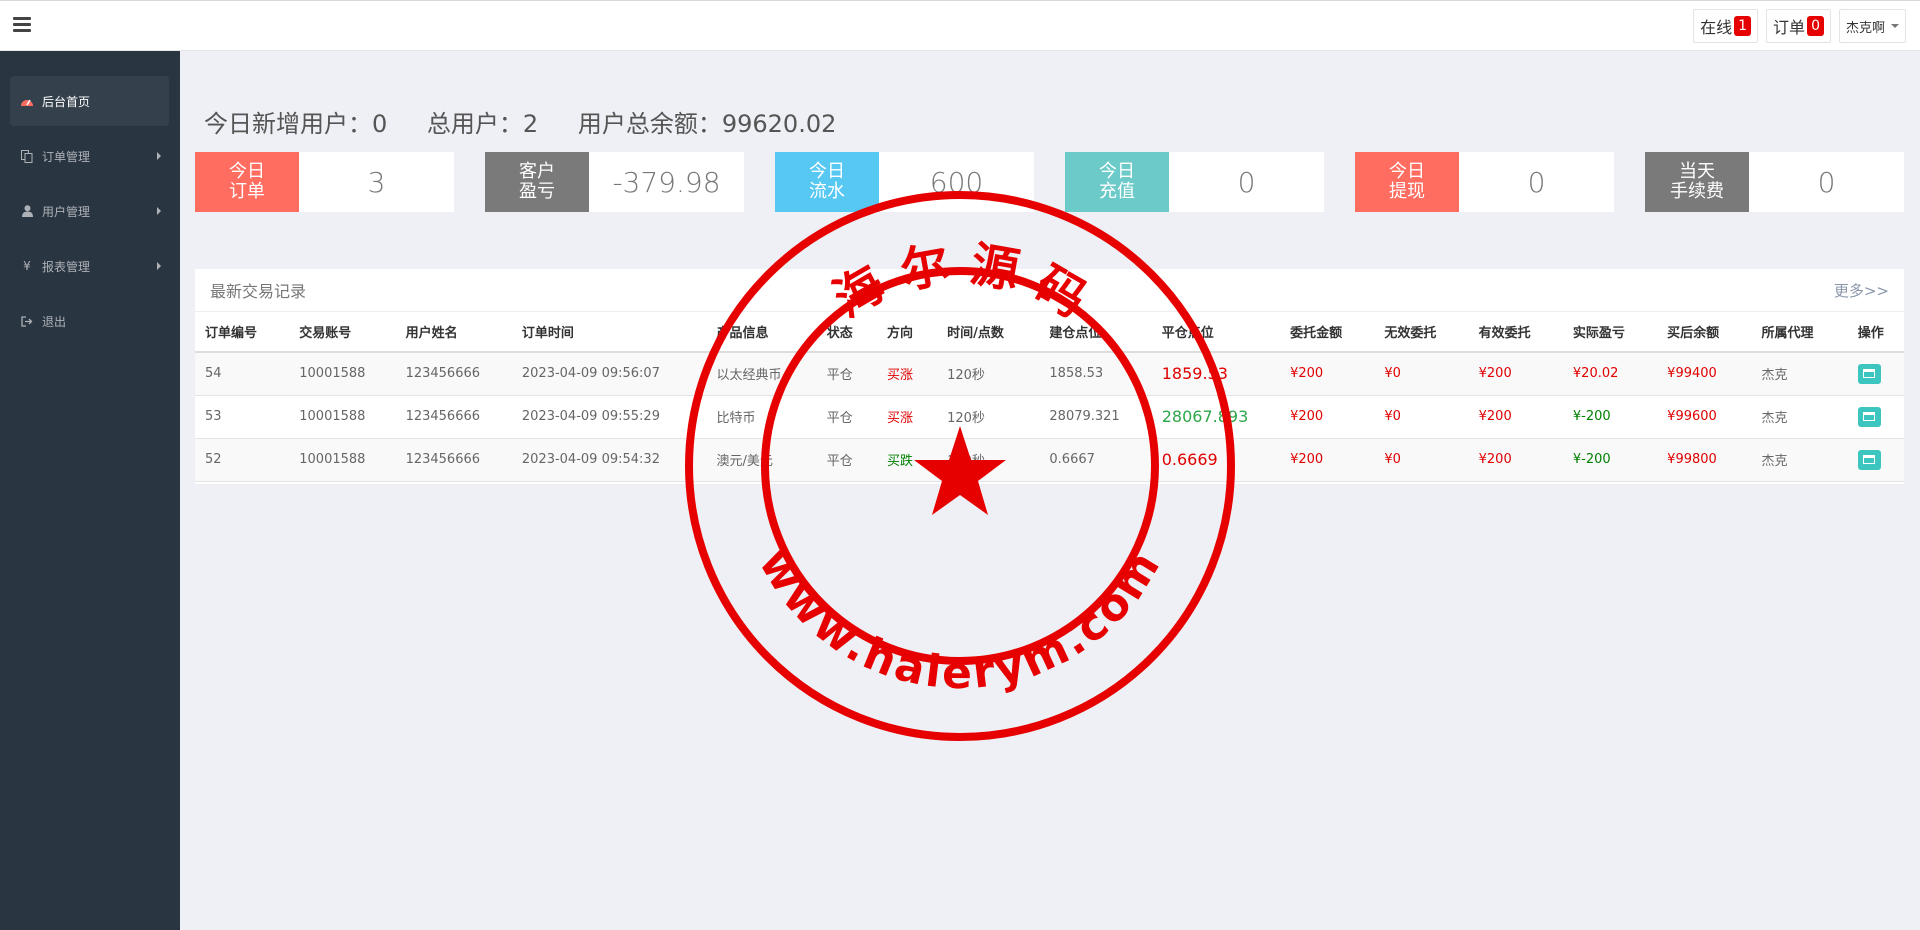  Describe the element at coordinates (242, 374) in the screenshot. I see `table-cell: 54` at that location.